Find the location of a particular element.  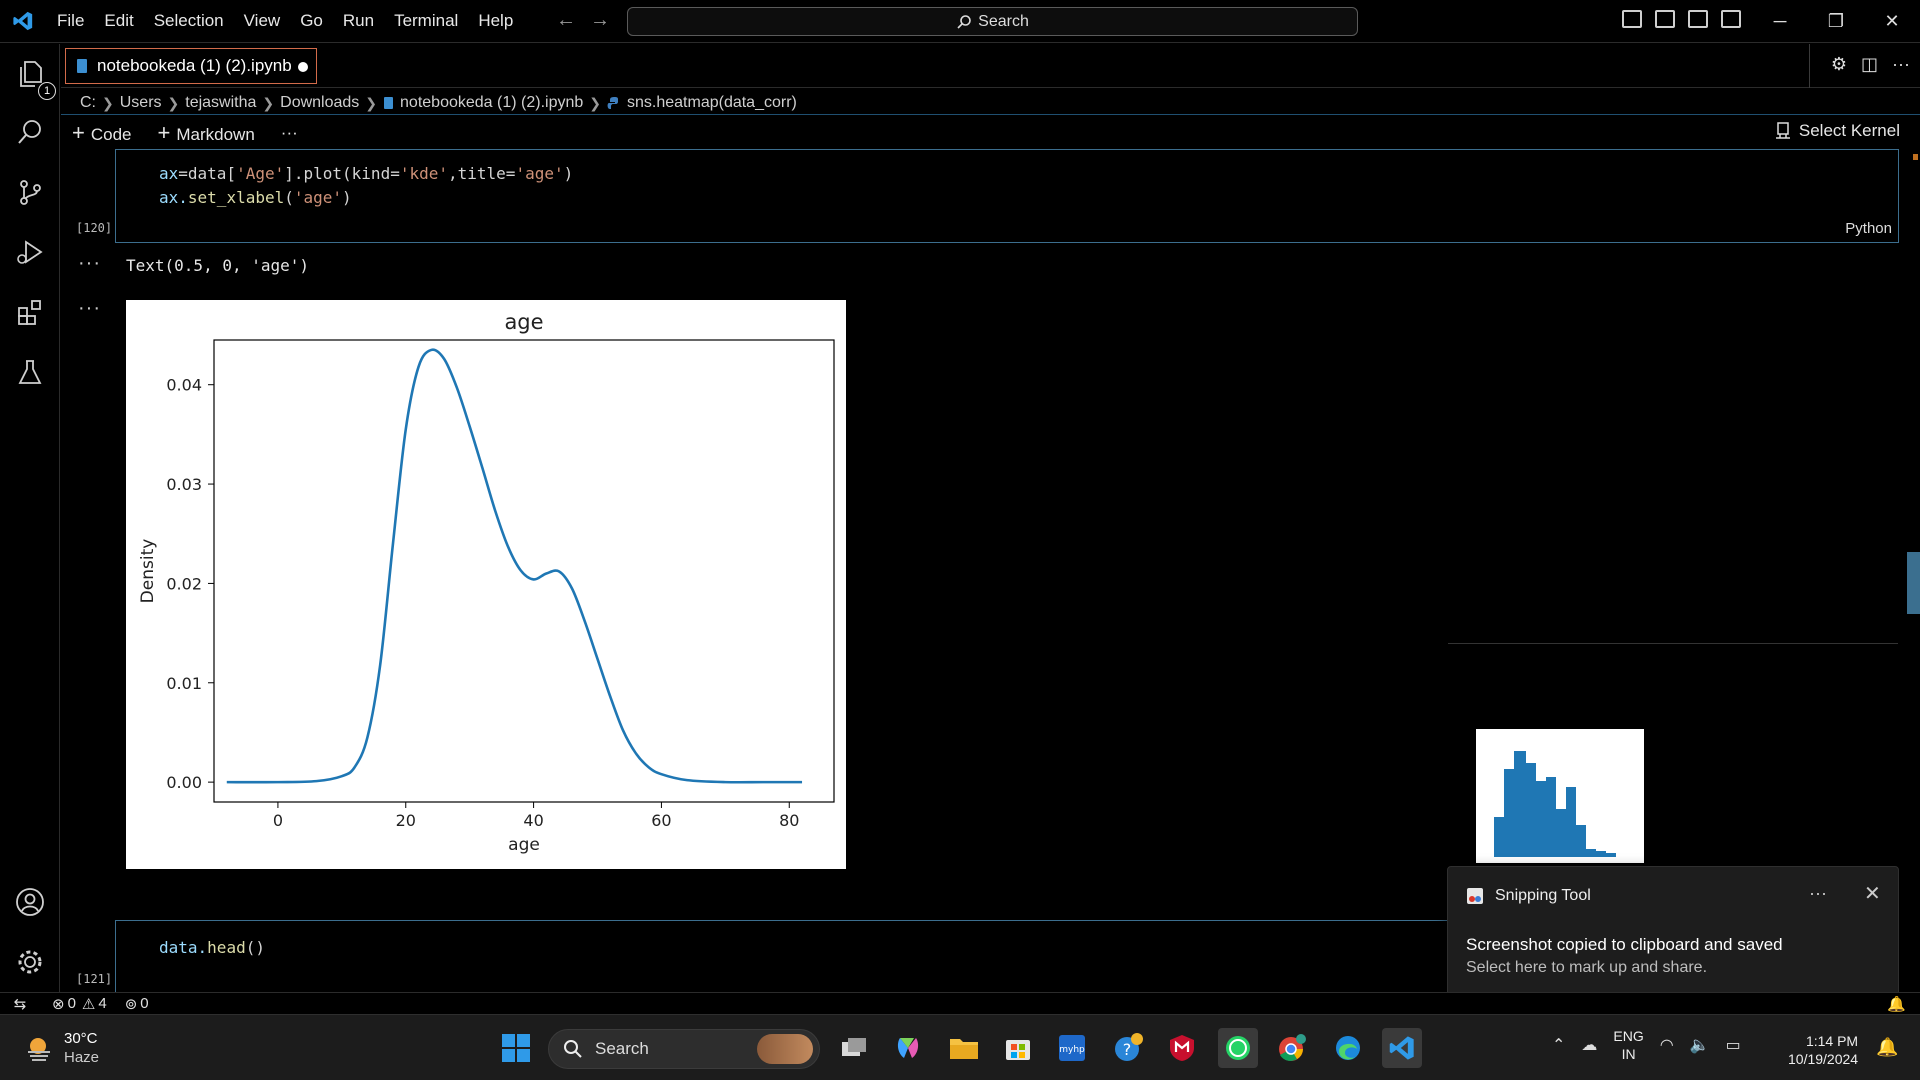

plus-icon: + is located at coordinates (164, 132).